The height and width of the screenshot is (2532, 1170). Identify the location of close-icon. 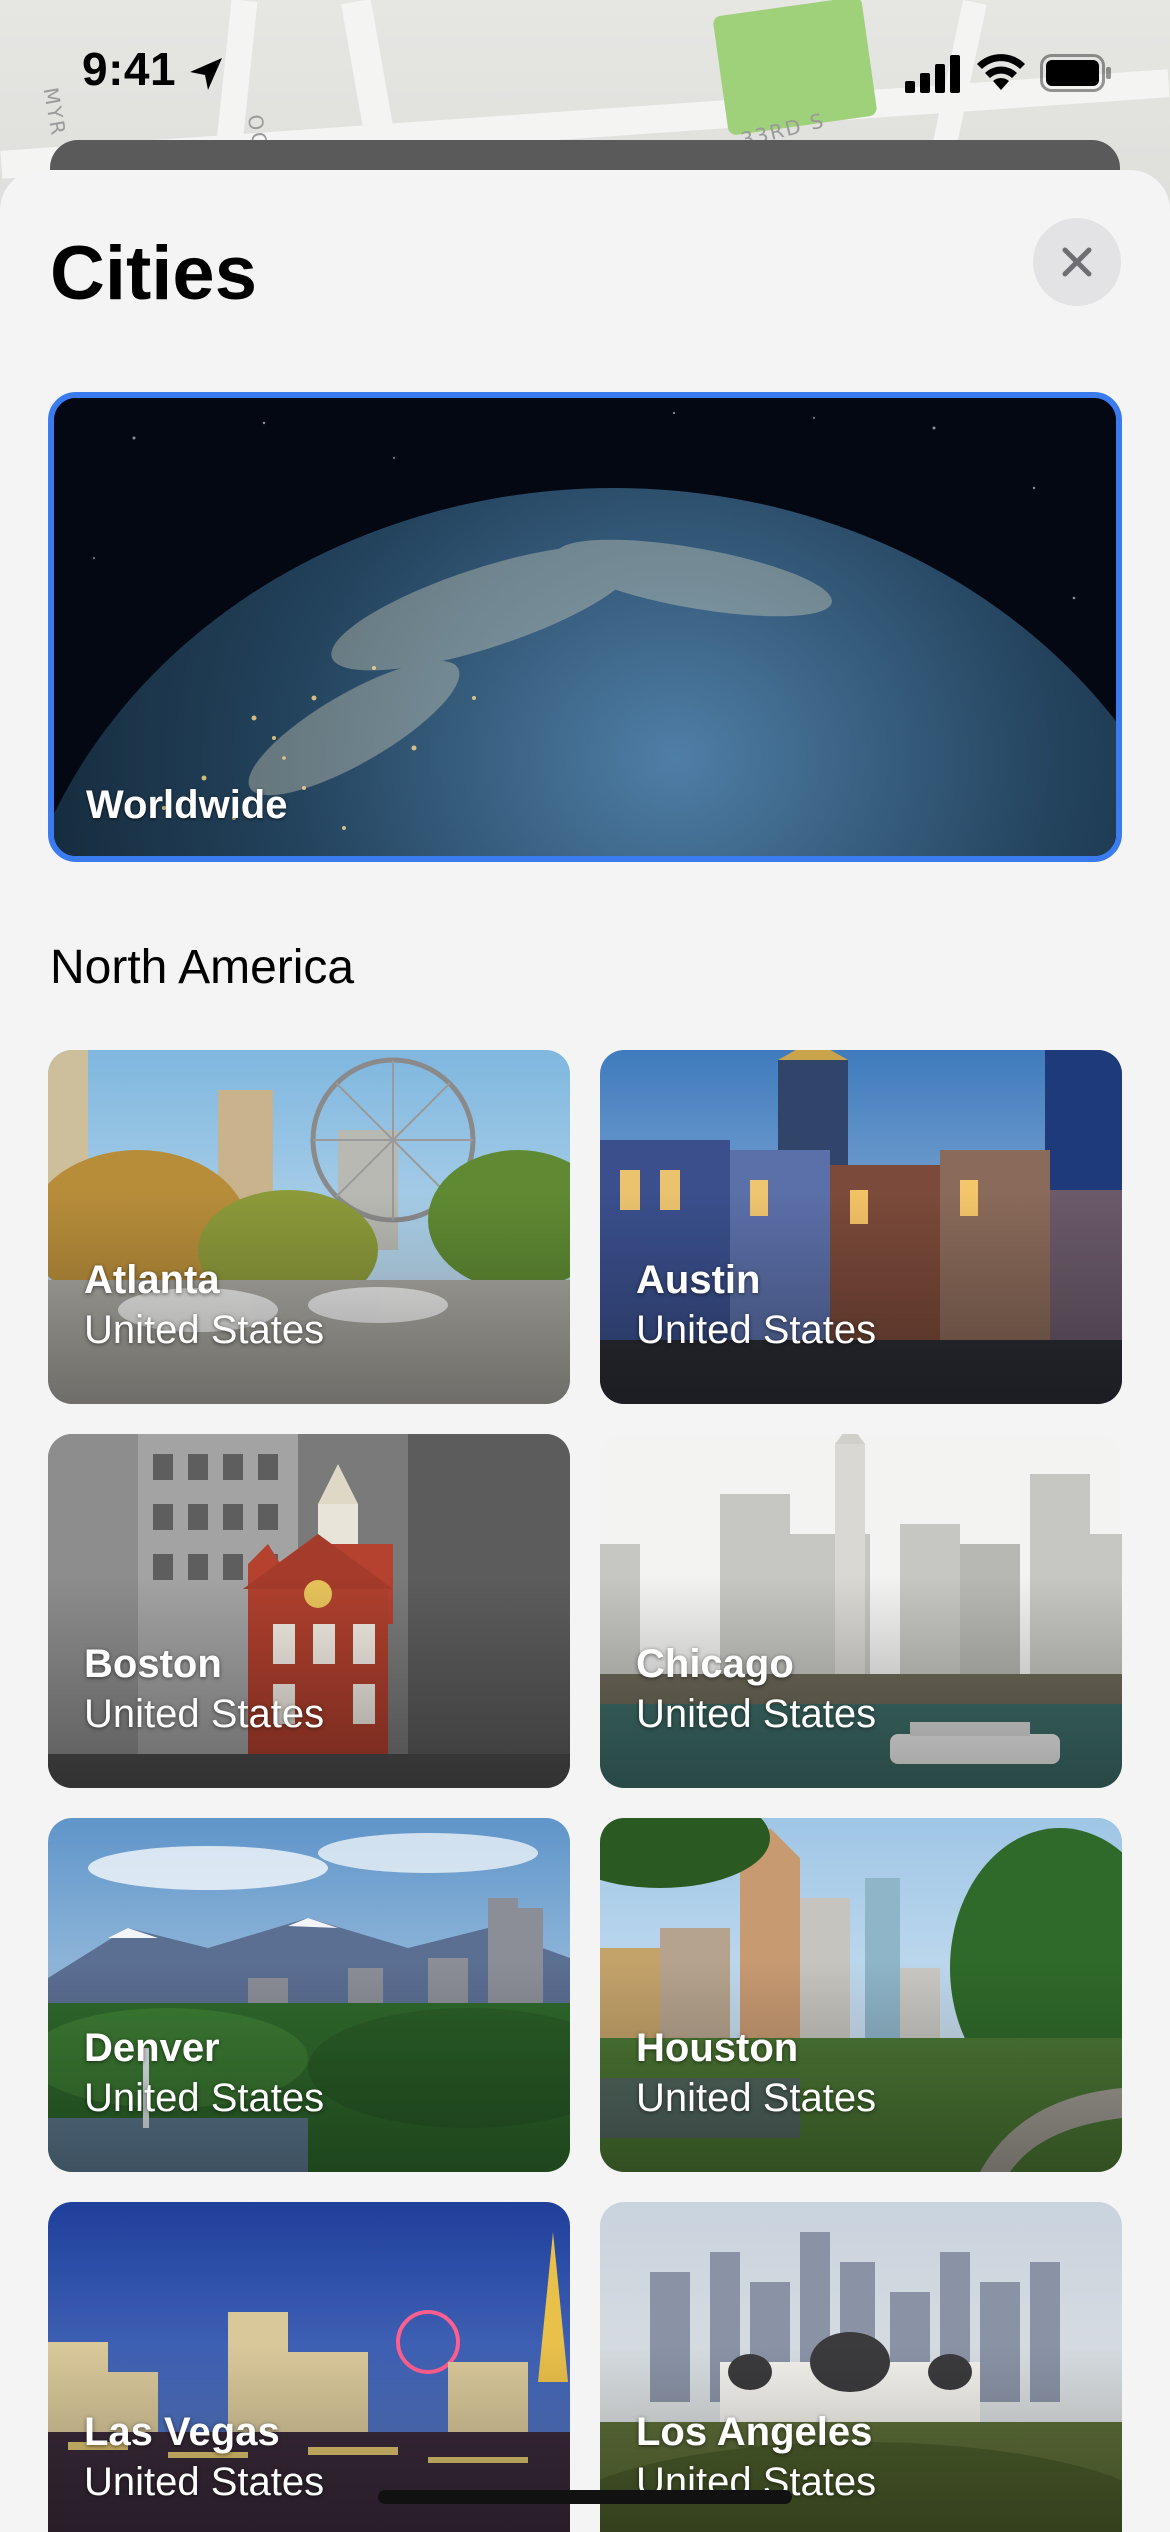
(1077, 262).